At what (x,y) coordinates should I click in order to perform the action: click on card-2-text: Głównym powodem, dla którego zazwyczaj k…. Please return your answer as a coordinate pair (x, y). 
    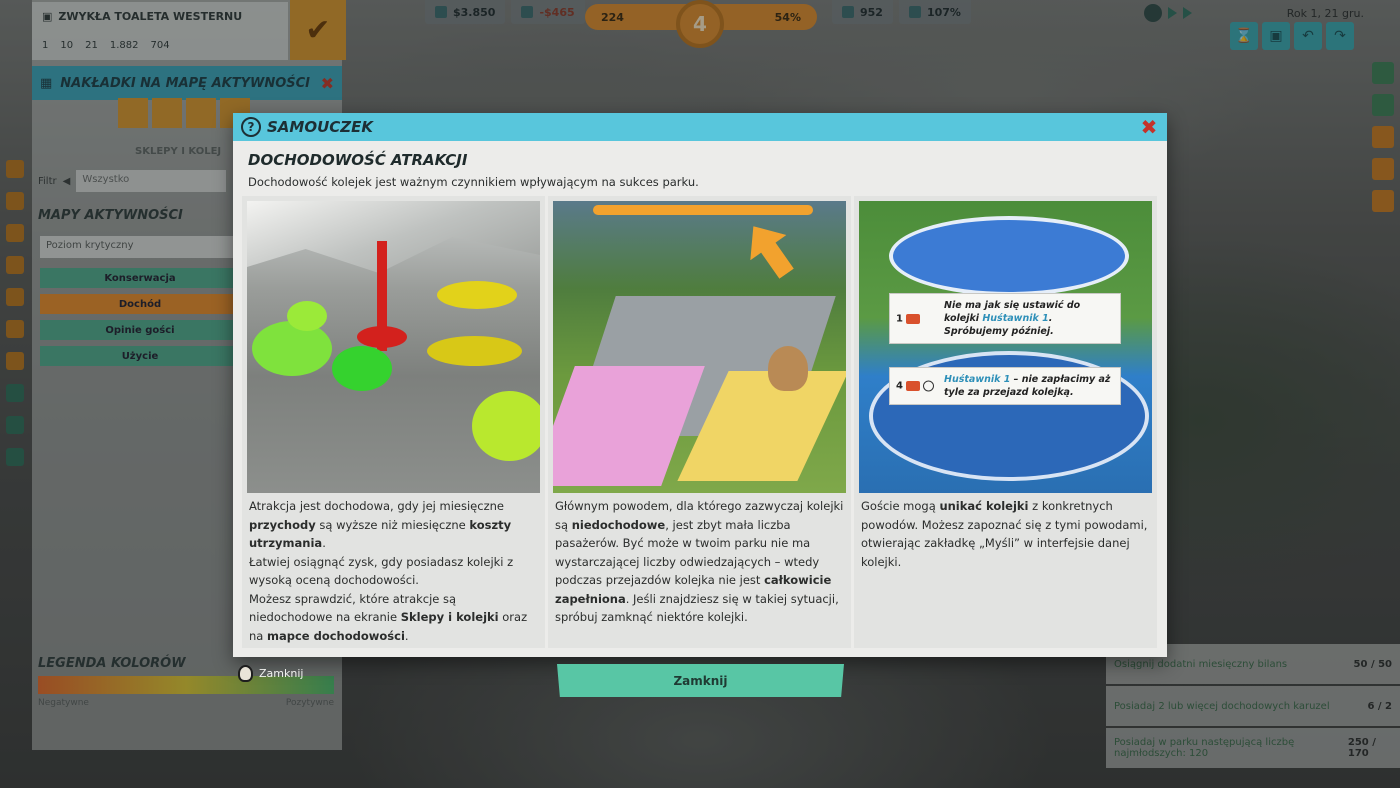
    Looking at the image, I should click on (699, 561).